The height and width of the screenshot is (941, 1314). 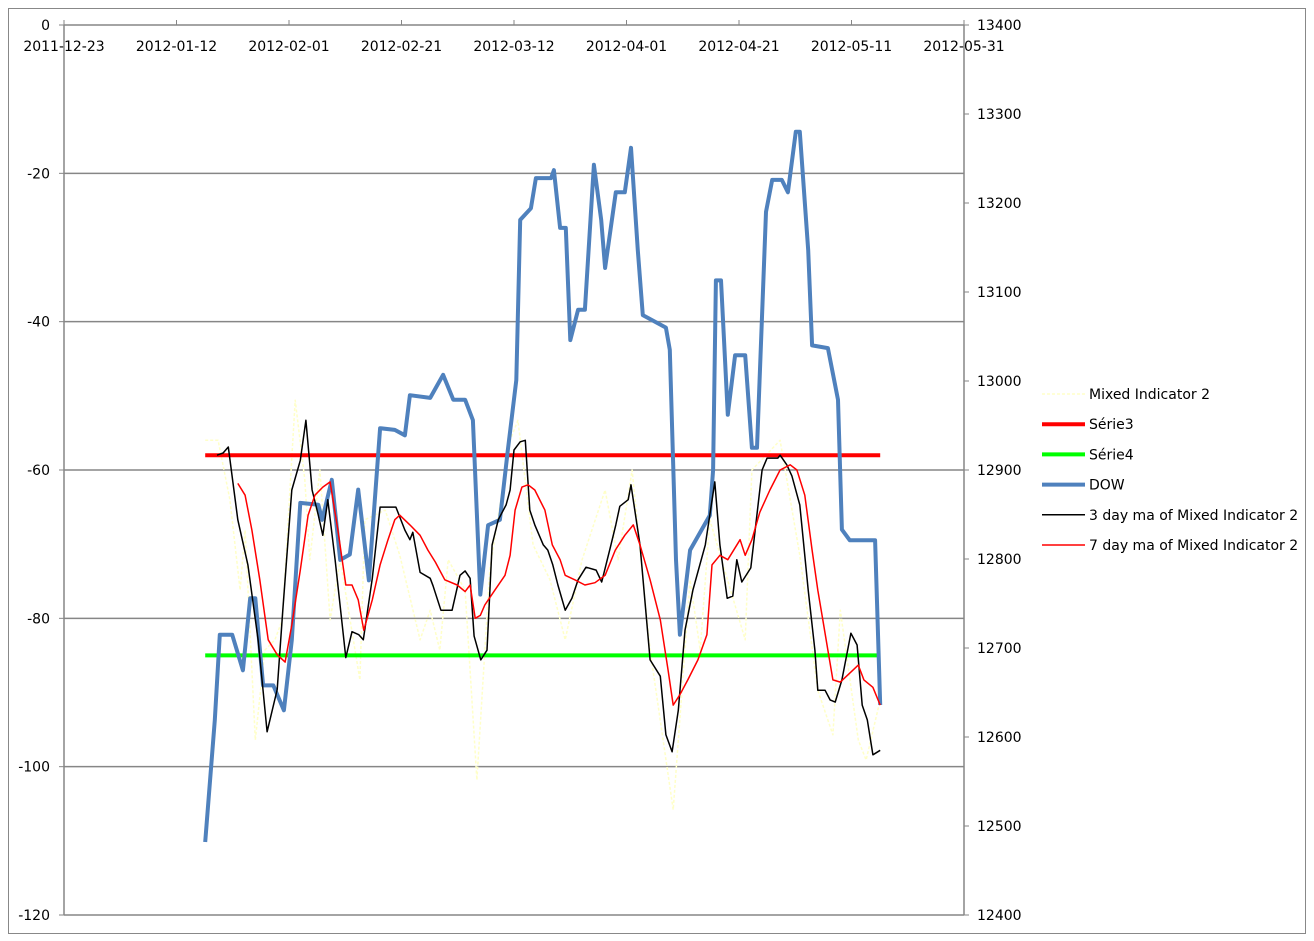 I want to click on right-tick-label: 12400, so click(x=999, y=916).